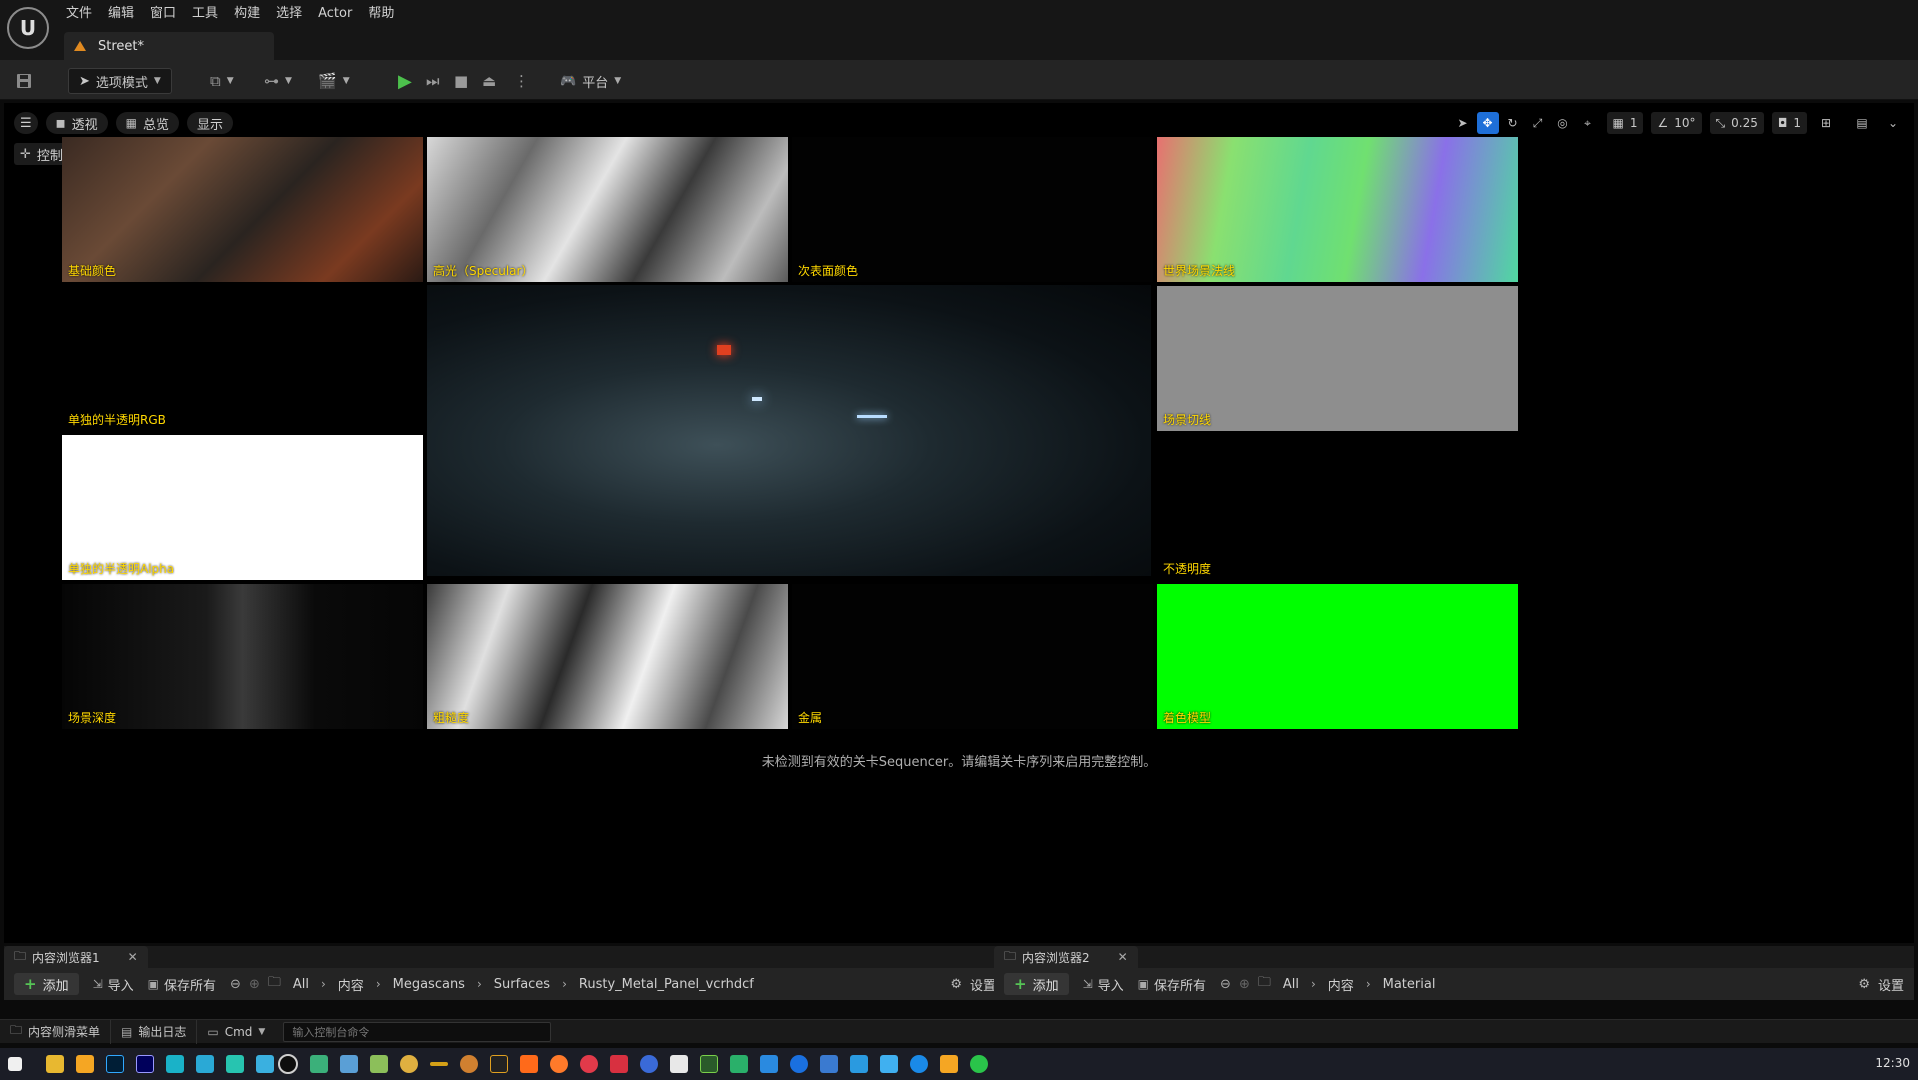 This screenshot has width=1918, height=1080. I want to click on settings-button: ⚙ 设置, so click(1881, 984).